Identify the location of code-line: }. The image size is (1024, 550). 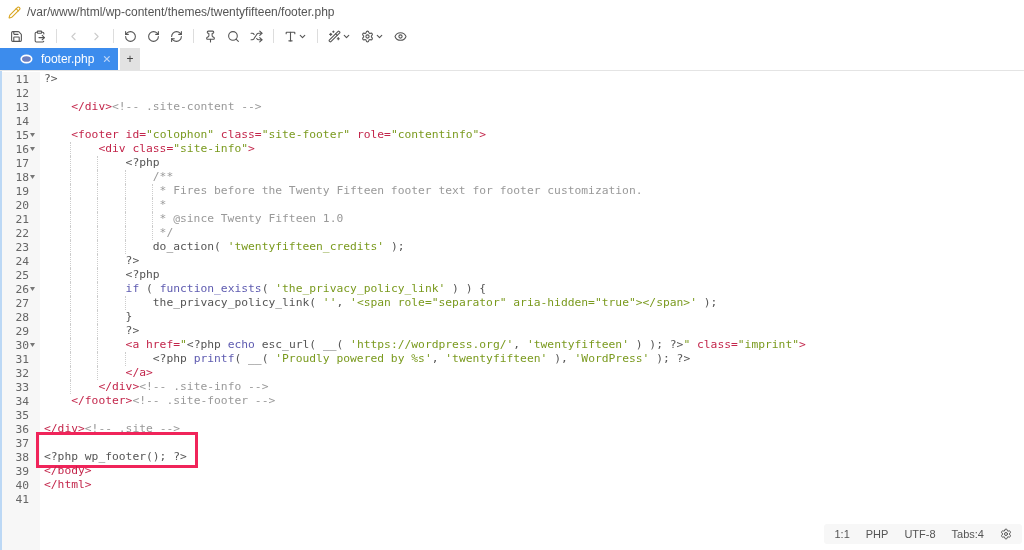
(534, 317).